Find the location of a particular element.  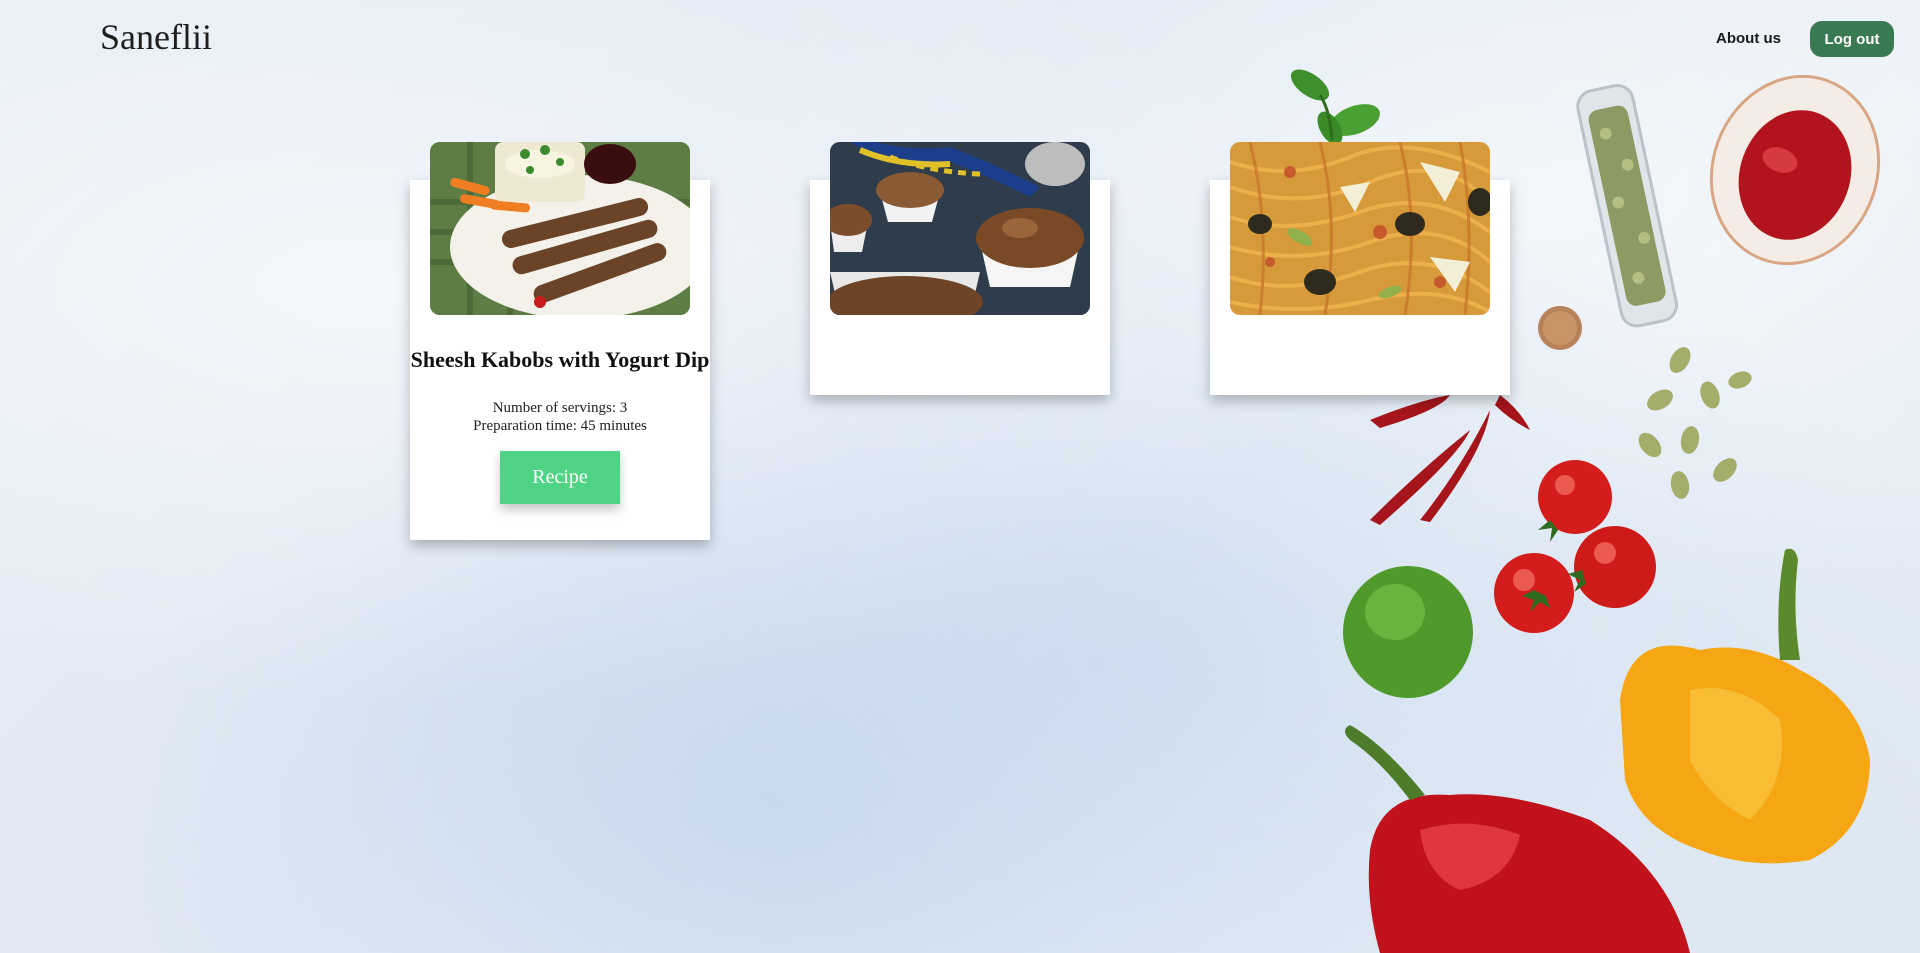

recipe-photo-pasta is located at coordinates (1360, 228).